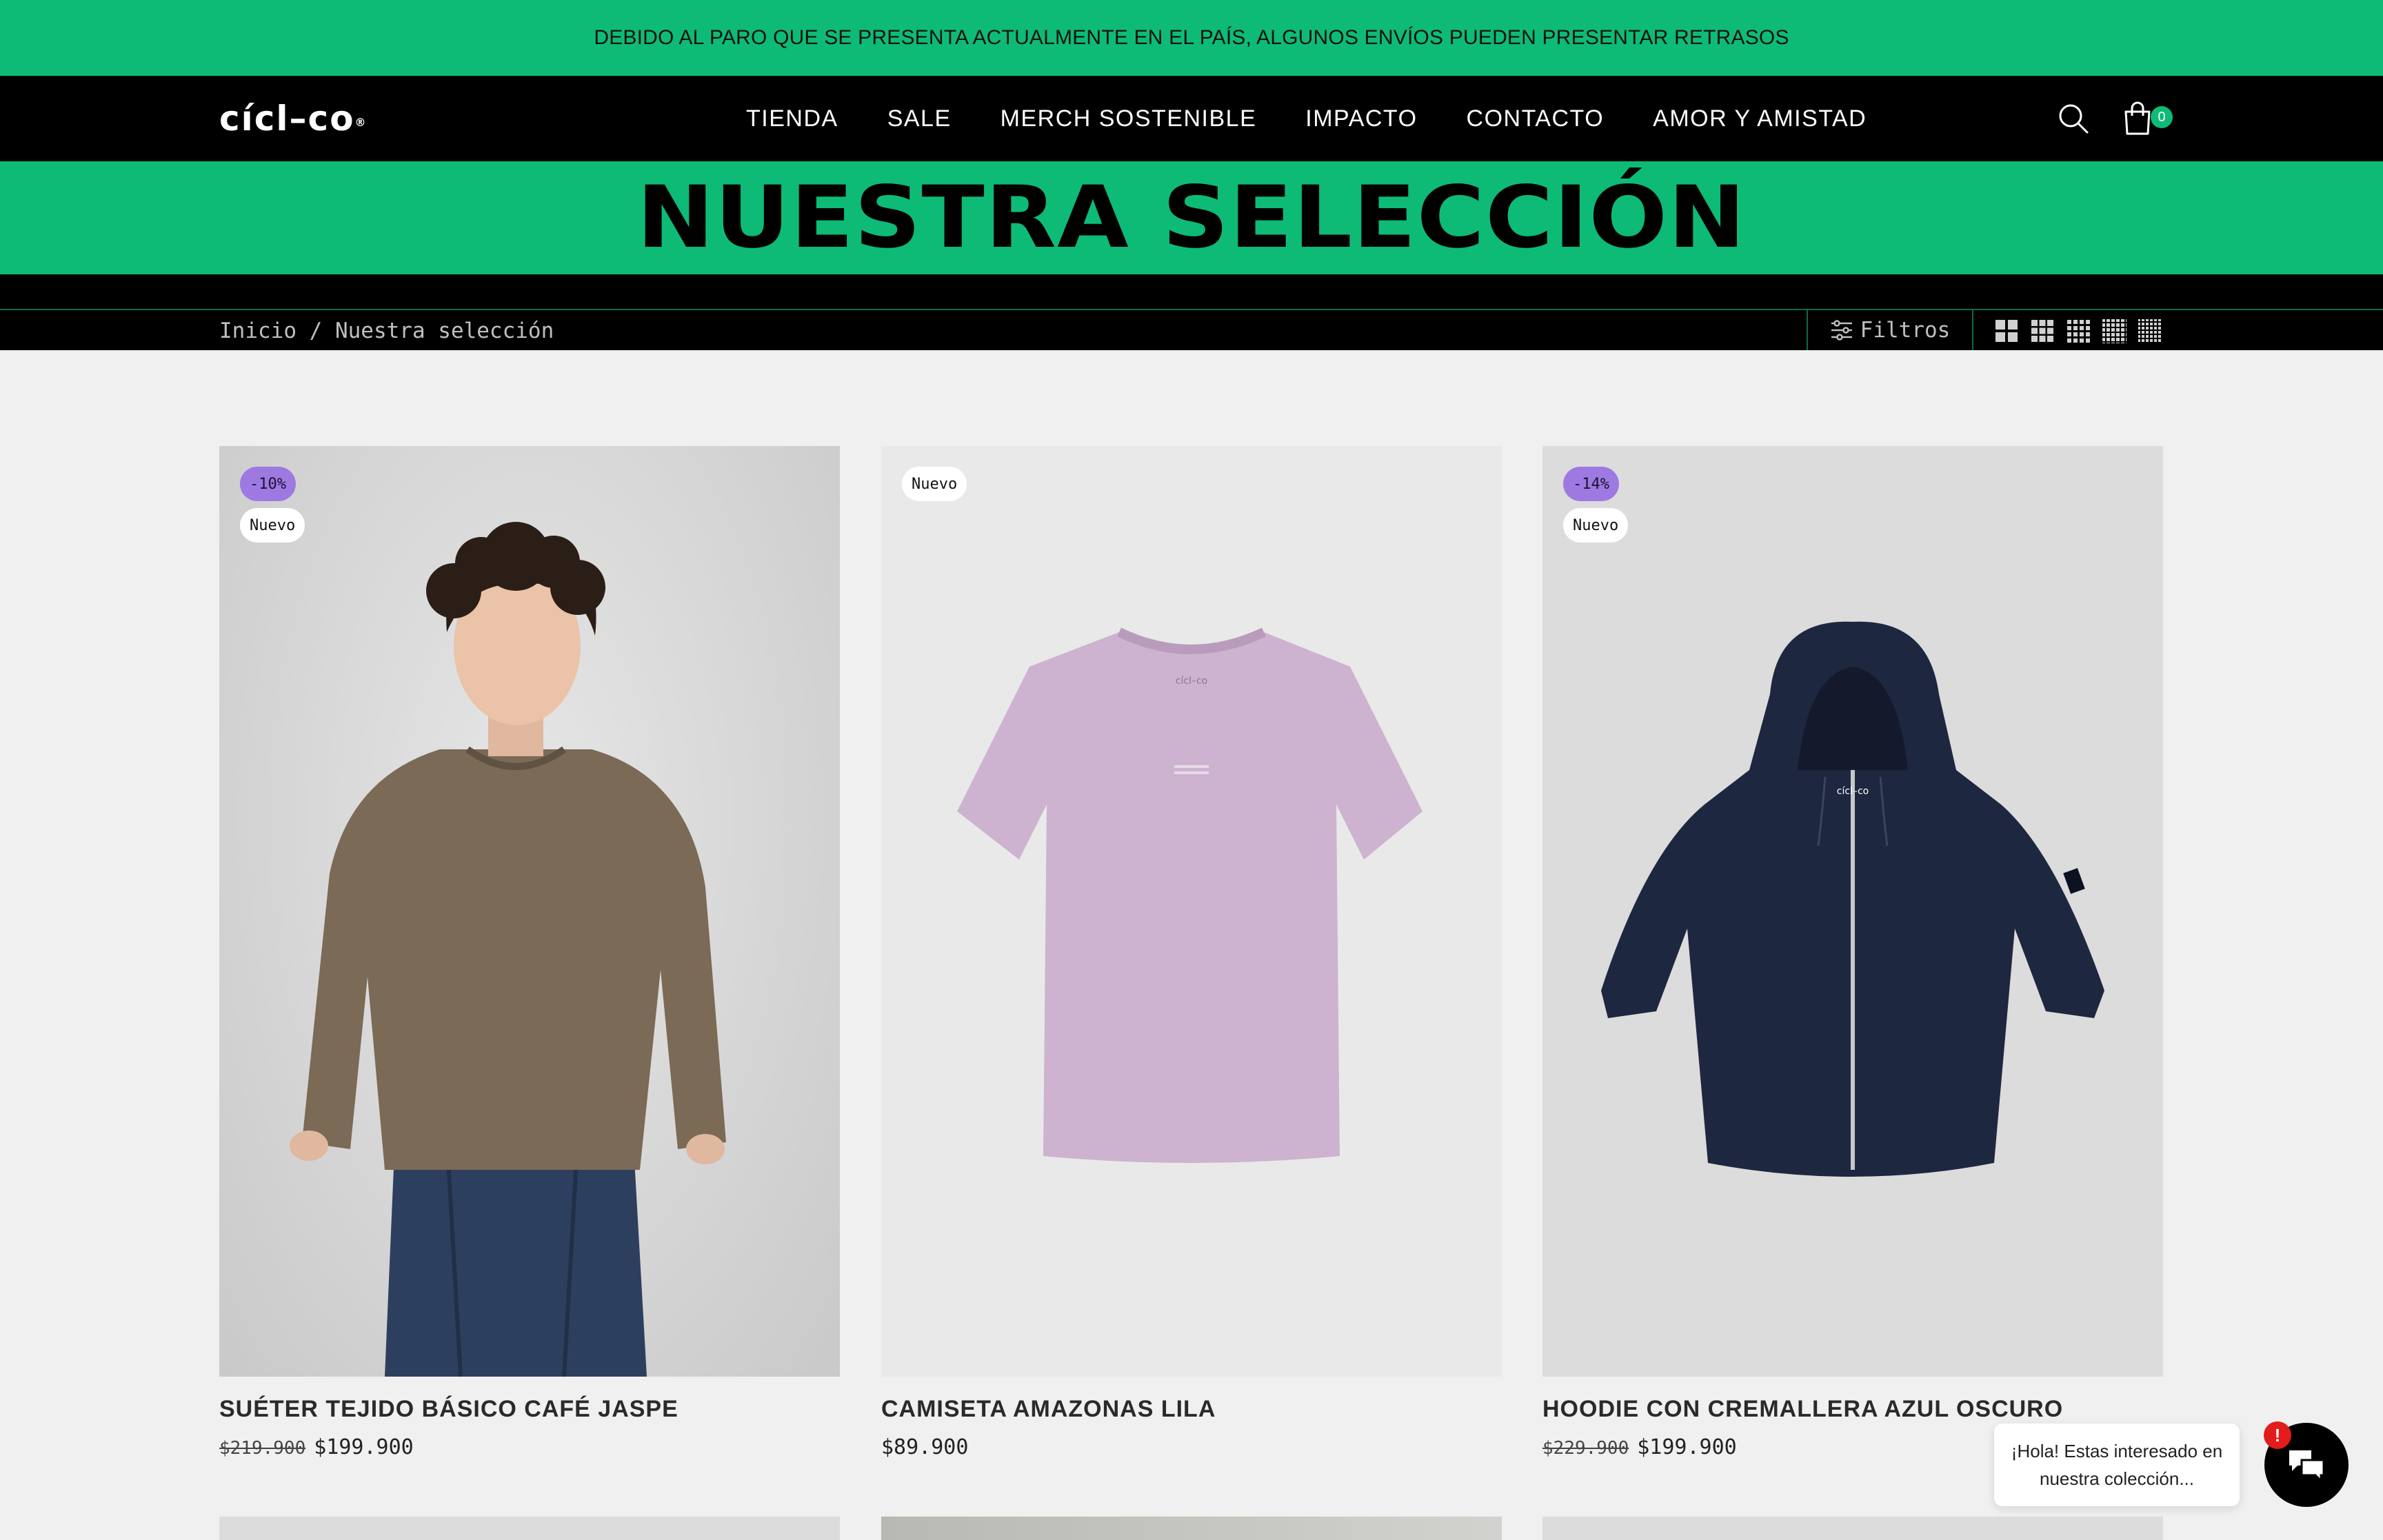  I want to click on nav-sale: SALE, so click(919, 119).